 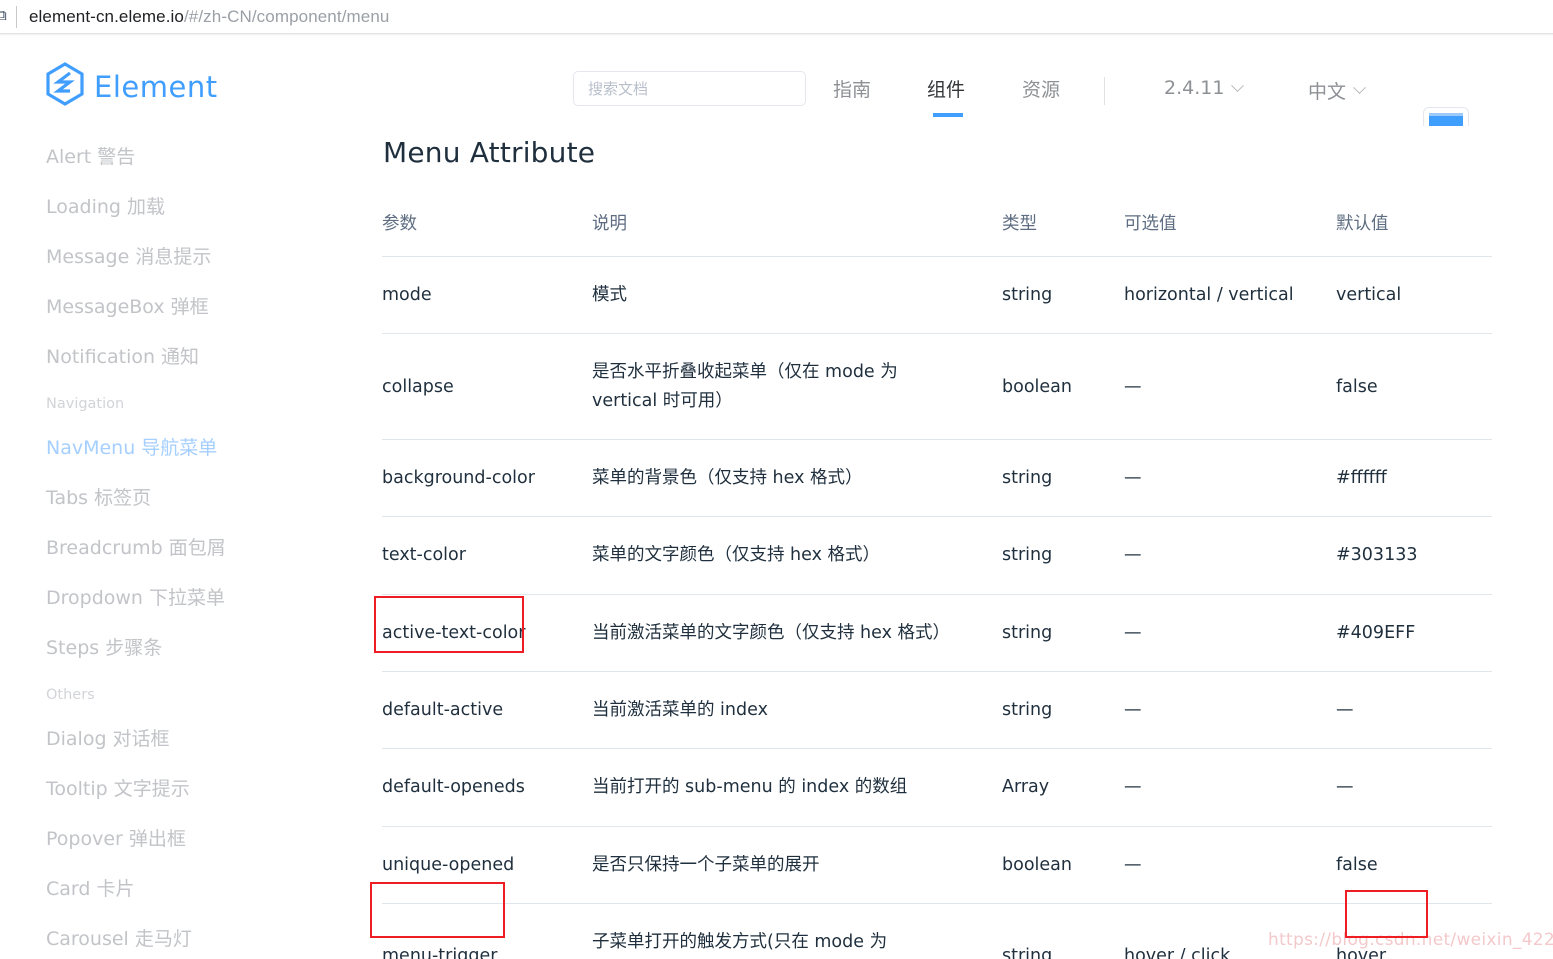 What do you see at coordinates (127, 305) in the screenshot?
I see `sidebar-item-messagebox: MessageBox 弹框` at bounding box center [127, 305].